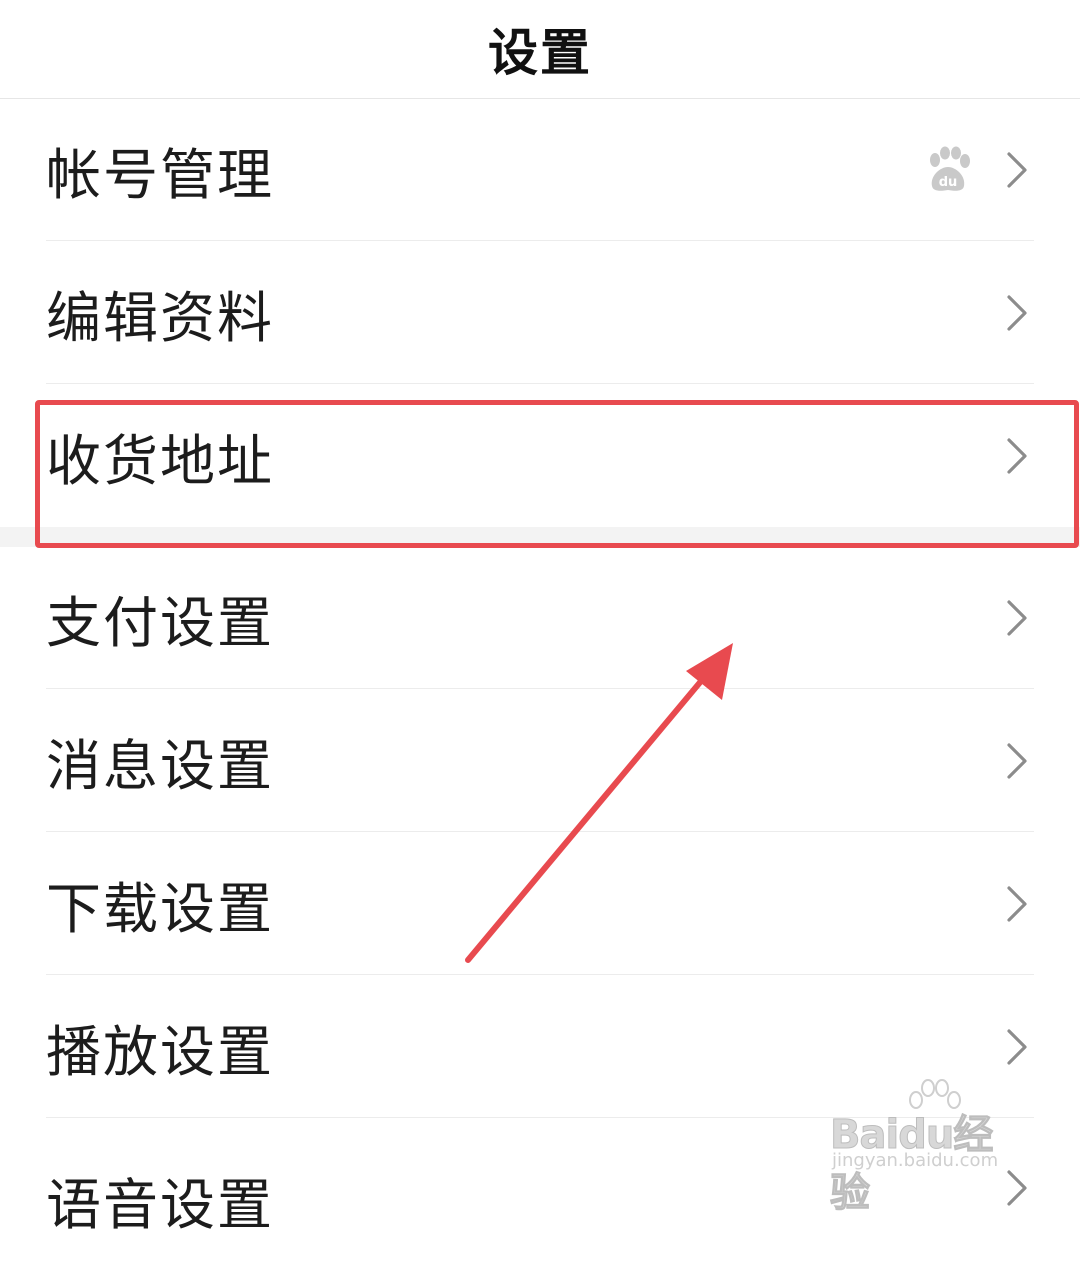 This screenshot has height=1262, width=1080. I want to click on baidu-jingyan-watermark: Baidu经验 jingyan.baidu.com, so click(928, 1143).